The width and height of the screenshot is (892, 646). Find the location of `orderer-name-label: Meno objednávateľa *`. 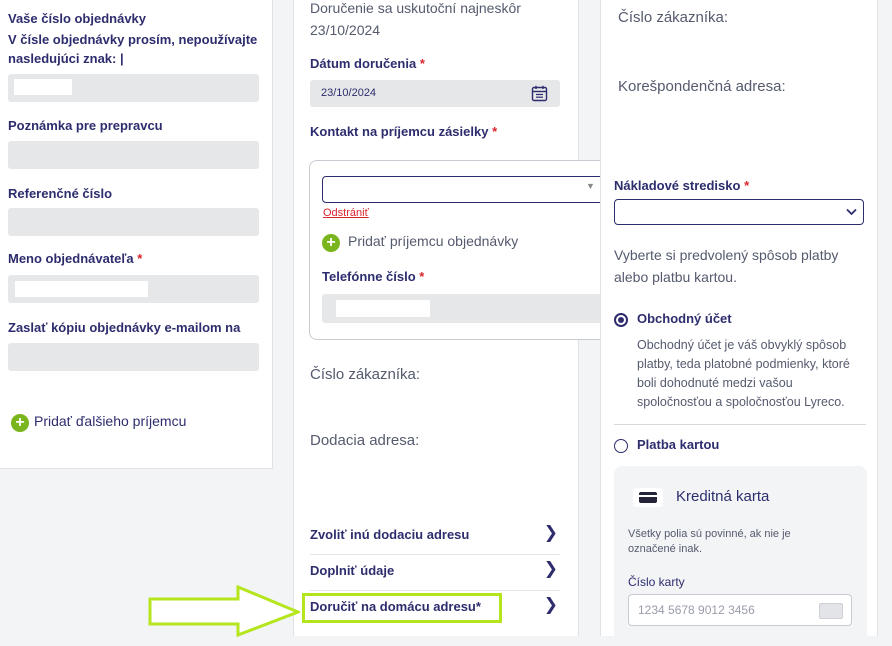

orderer-name-label: Meno objednávateľa * is located at coordinates (75, 258).